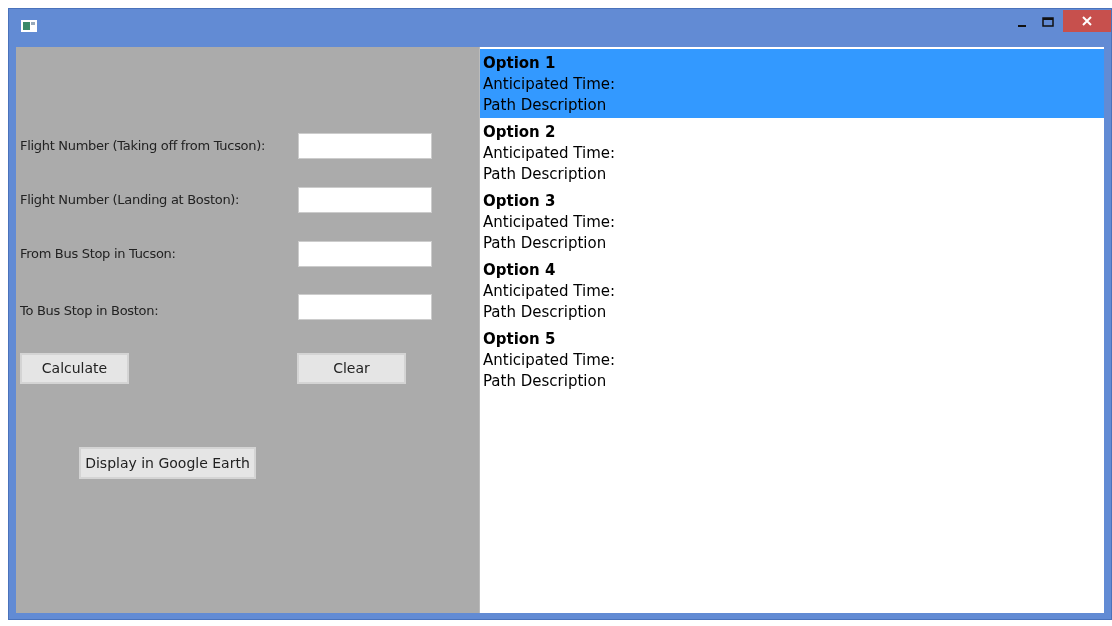  What do you see at coordinates (1022, 26) in the screenshot?
I see `minimize-icon` at bounding box center [1022, 26].